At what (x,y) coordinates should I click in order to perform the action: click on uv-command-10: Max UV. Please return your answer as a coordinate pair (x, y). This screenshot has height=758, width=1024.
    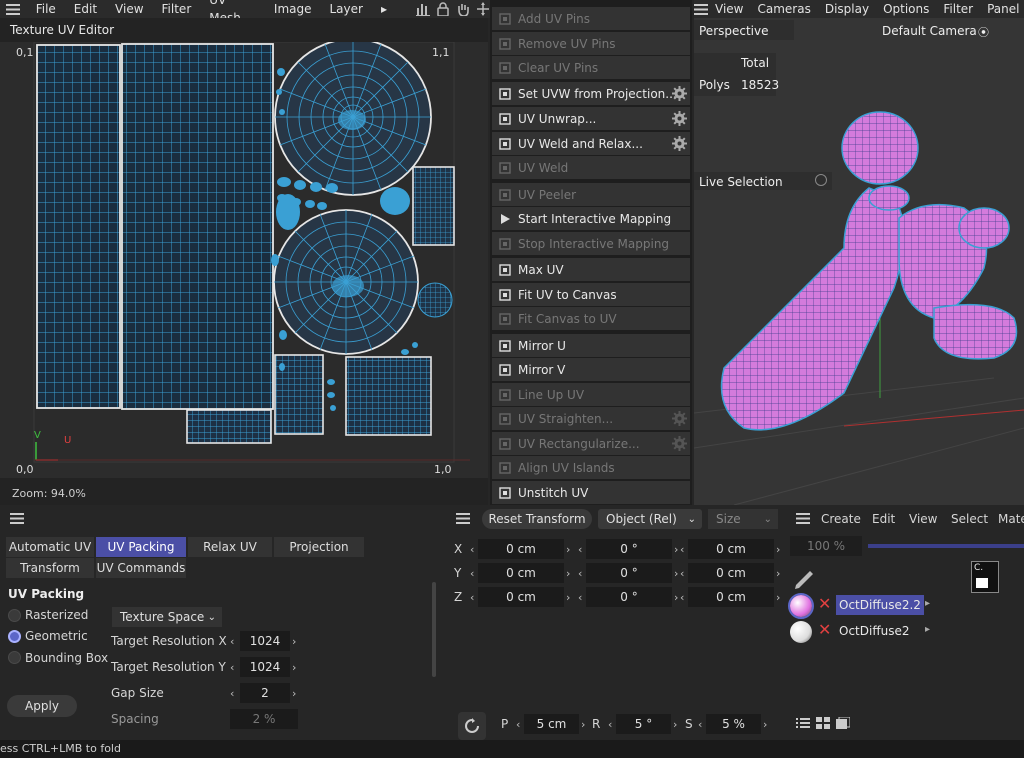
    Looking at the image, I should click on (591, 269).